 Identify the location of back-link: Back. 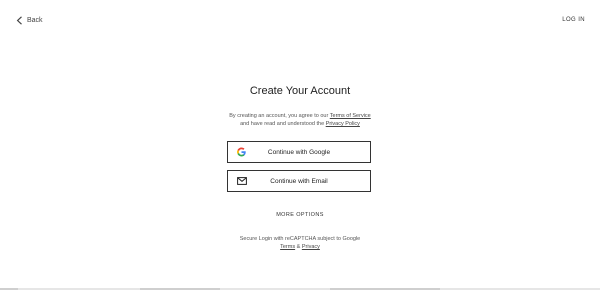
(29, 20).